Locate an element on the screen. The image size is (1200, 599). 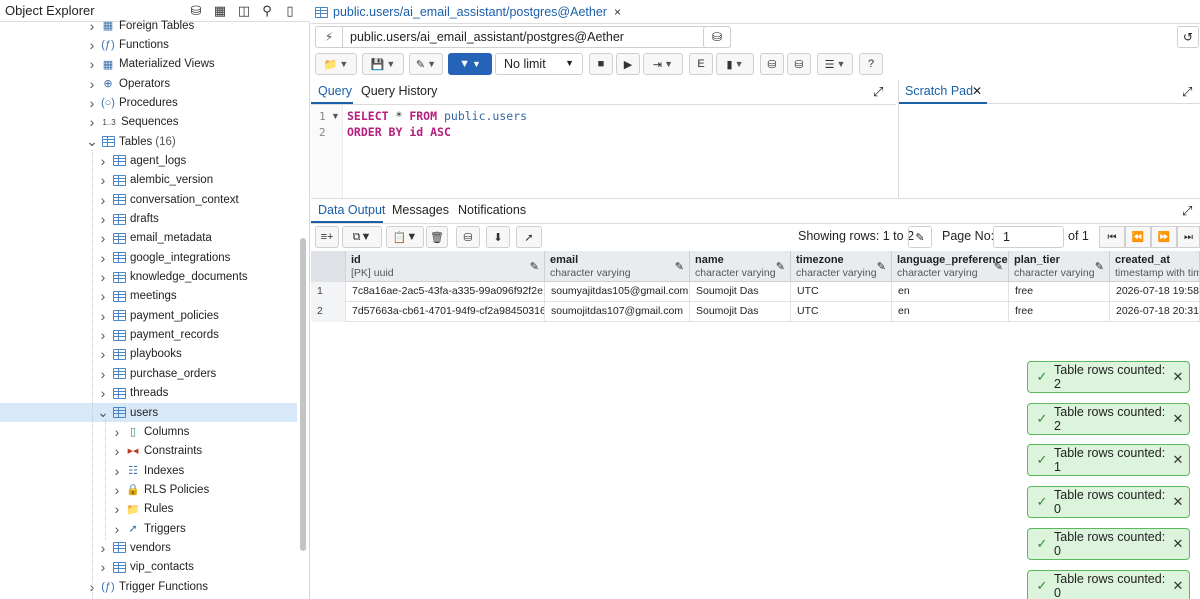
column-header: id [PK] uuid ✎ is located at coordinates (445, 266).